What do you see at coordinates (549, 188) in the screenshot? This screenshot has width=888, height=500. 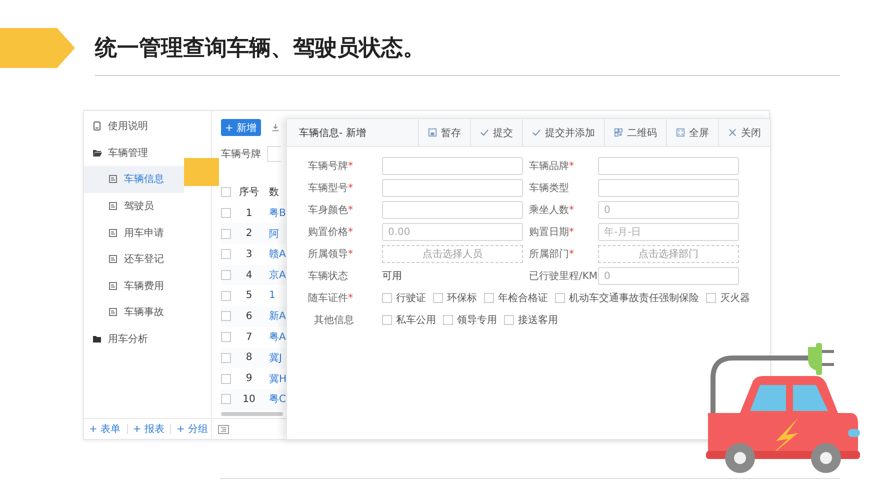 I see `field-label: 车辆类型` at bounding box center [549, 188].